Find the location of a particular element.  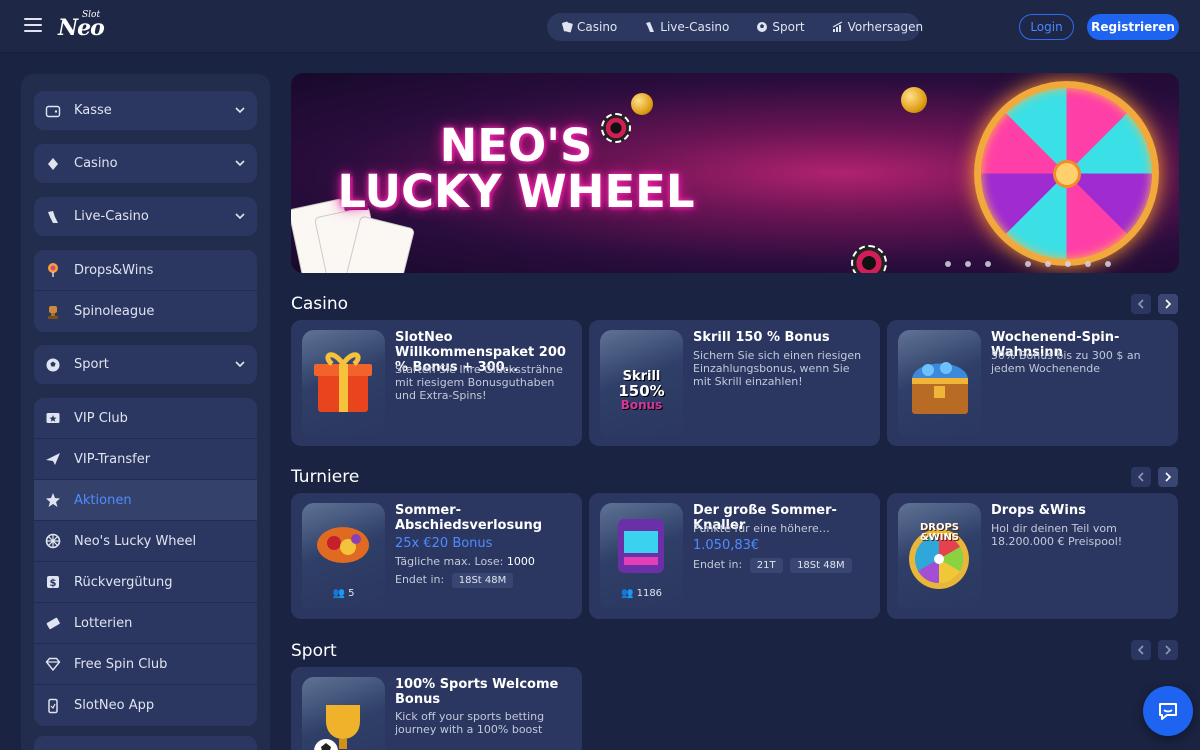

soccer-ball-icon is located at coordinates (53, 365).